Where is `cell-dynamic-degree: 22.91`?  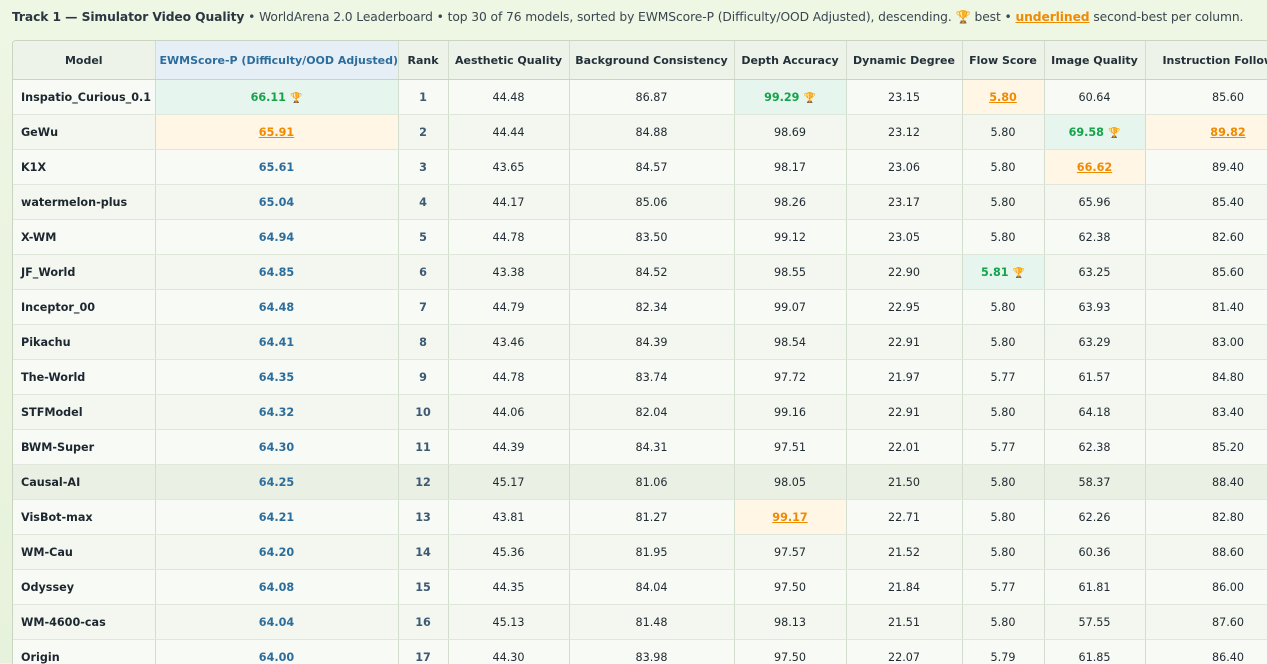 cell-dynamic-degree: 22.91 is located at coordinates (904, 412).